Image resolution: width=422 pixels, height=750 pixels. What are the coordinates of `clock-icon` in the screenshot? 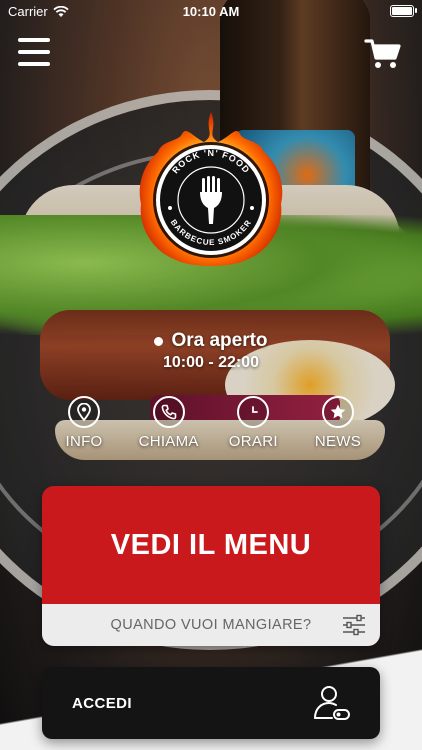 It's located at (253, 412).